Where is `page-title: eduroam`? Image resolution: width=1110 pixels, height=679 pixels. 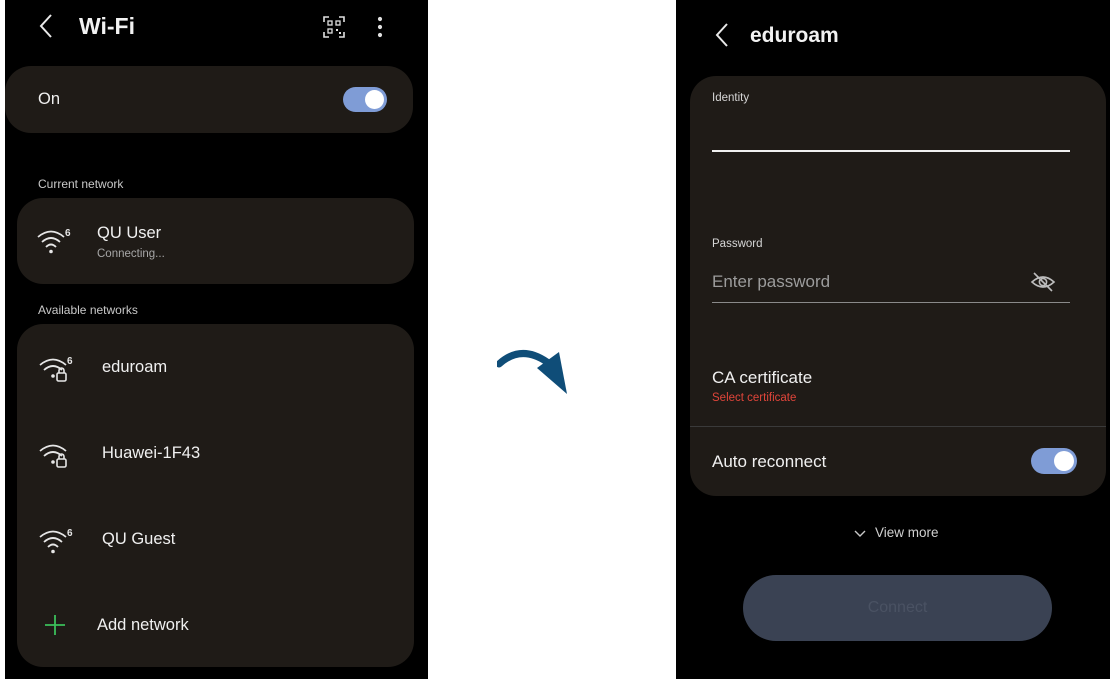 page-title: eduroam is located at coordinates (794, 35).